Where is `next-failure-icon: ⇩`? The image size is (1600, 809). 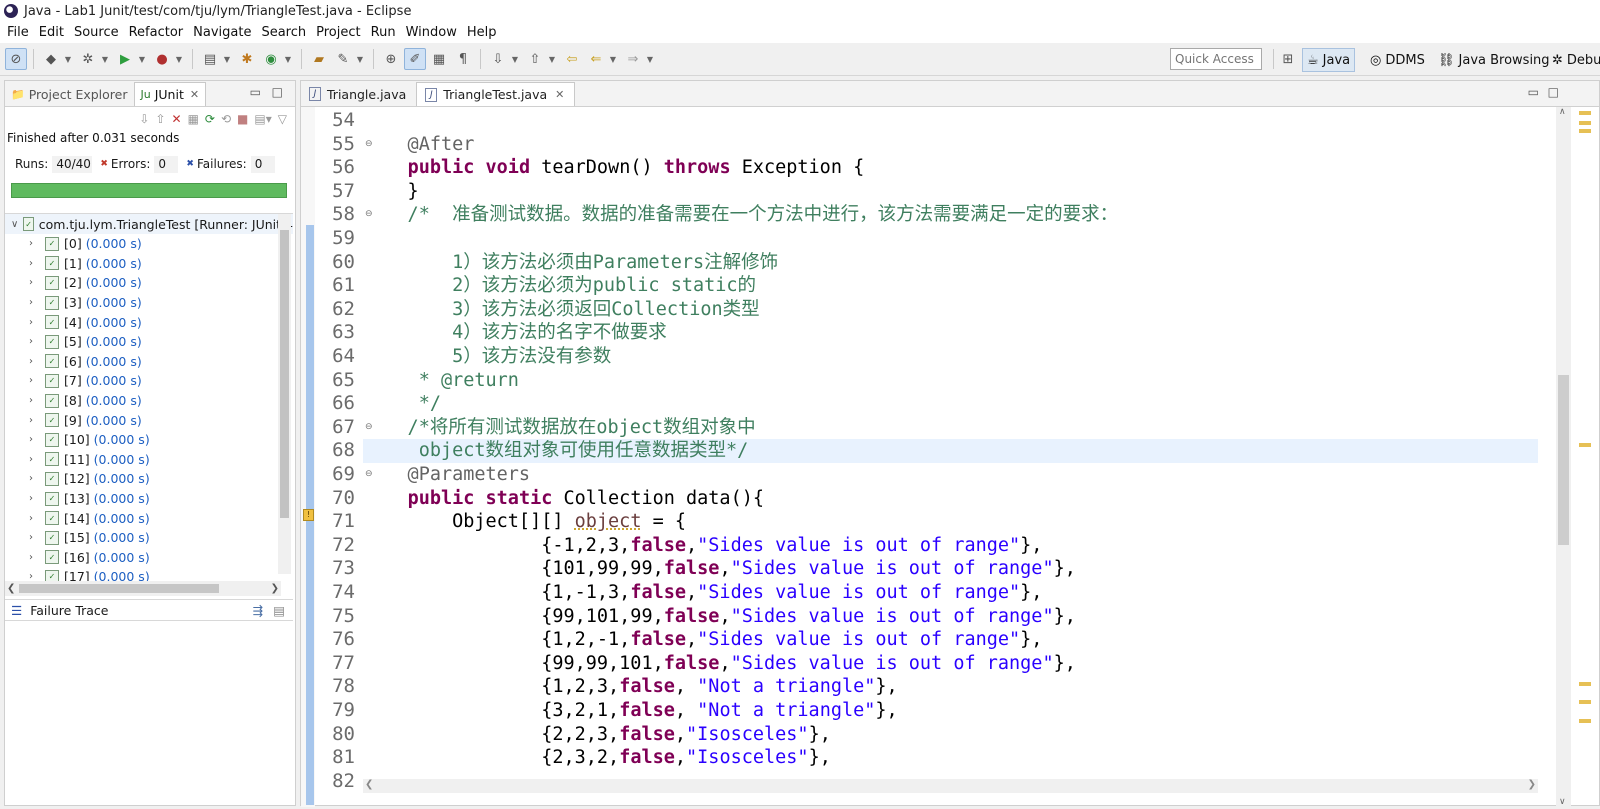
next-failure-icon: ⇩ is located at coordinates (144, 119).